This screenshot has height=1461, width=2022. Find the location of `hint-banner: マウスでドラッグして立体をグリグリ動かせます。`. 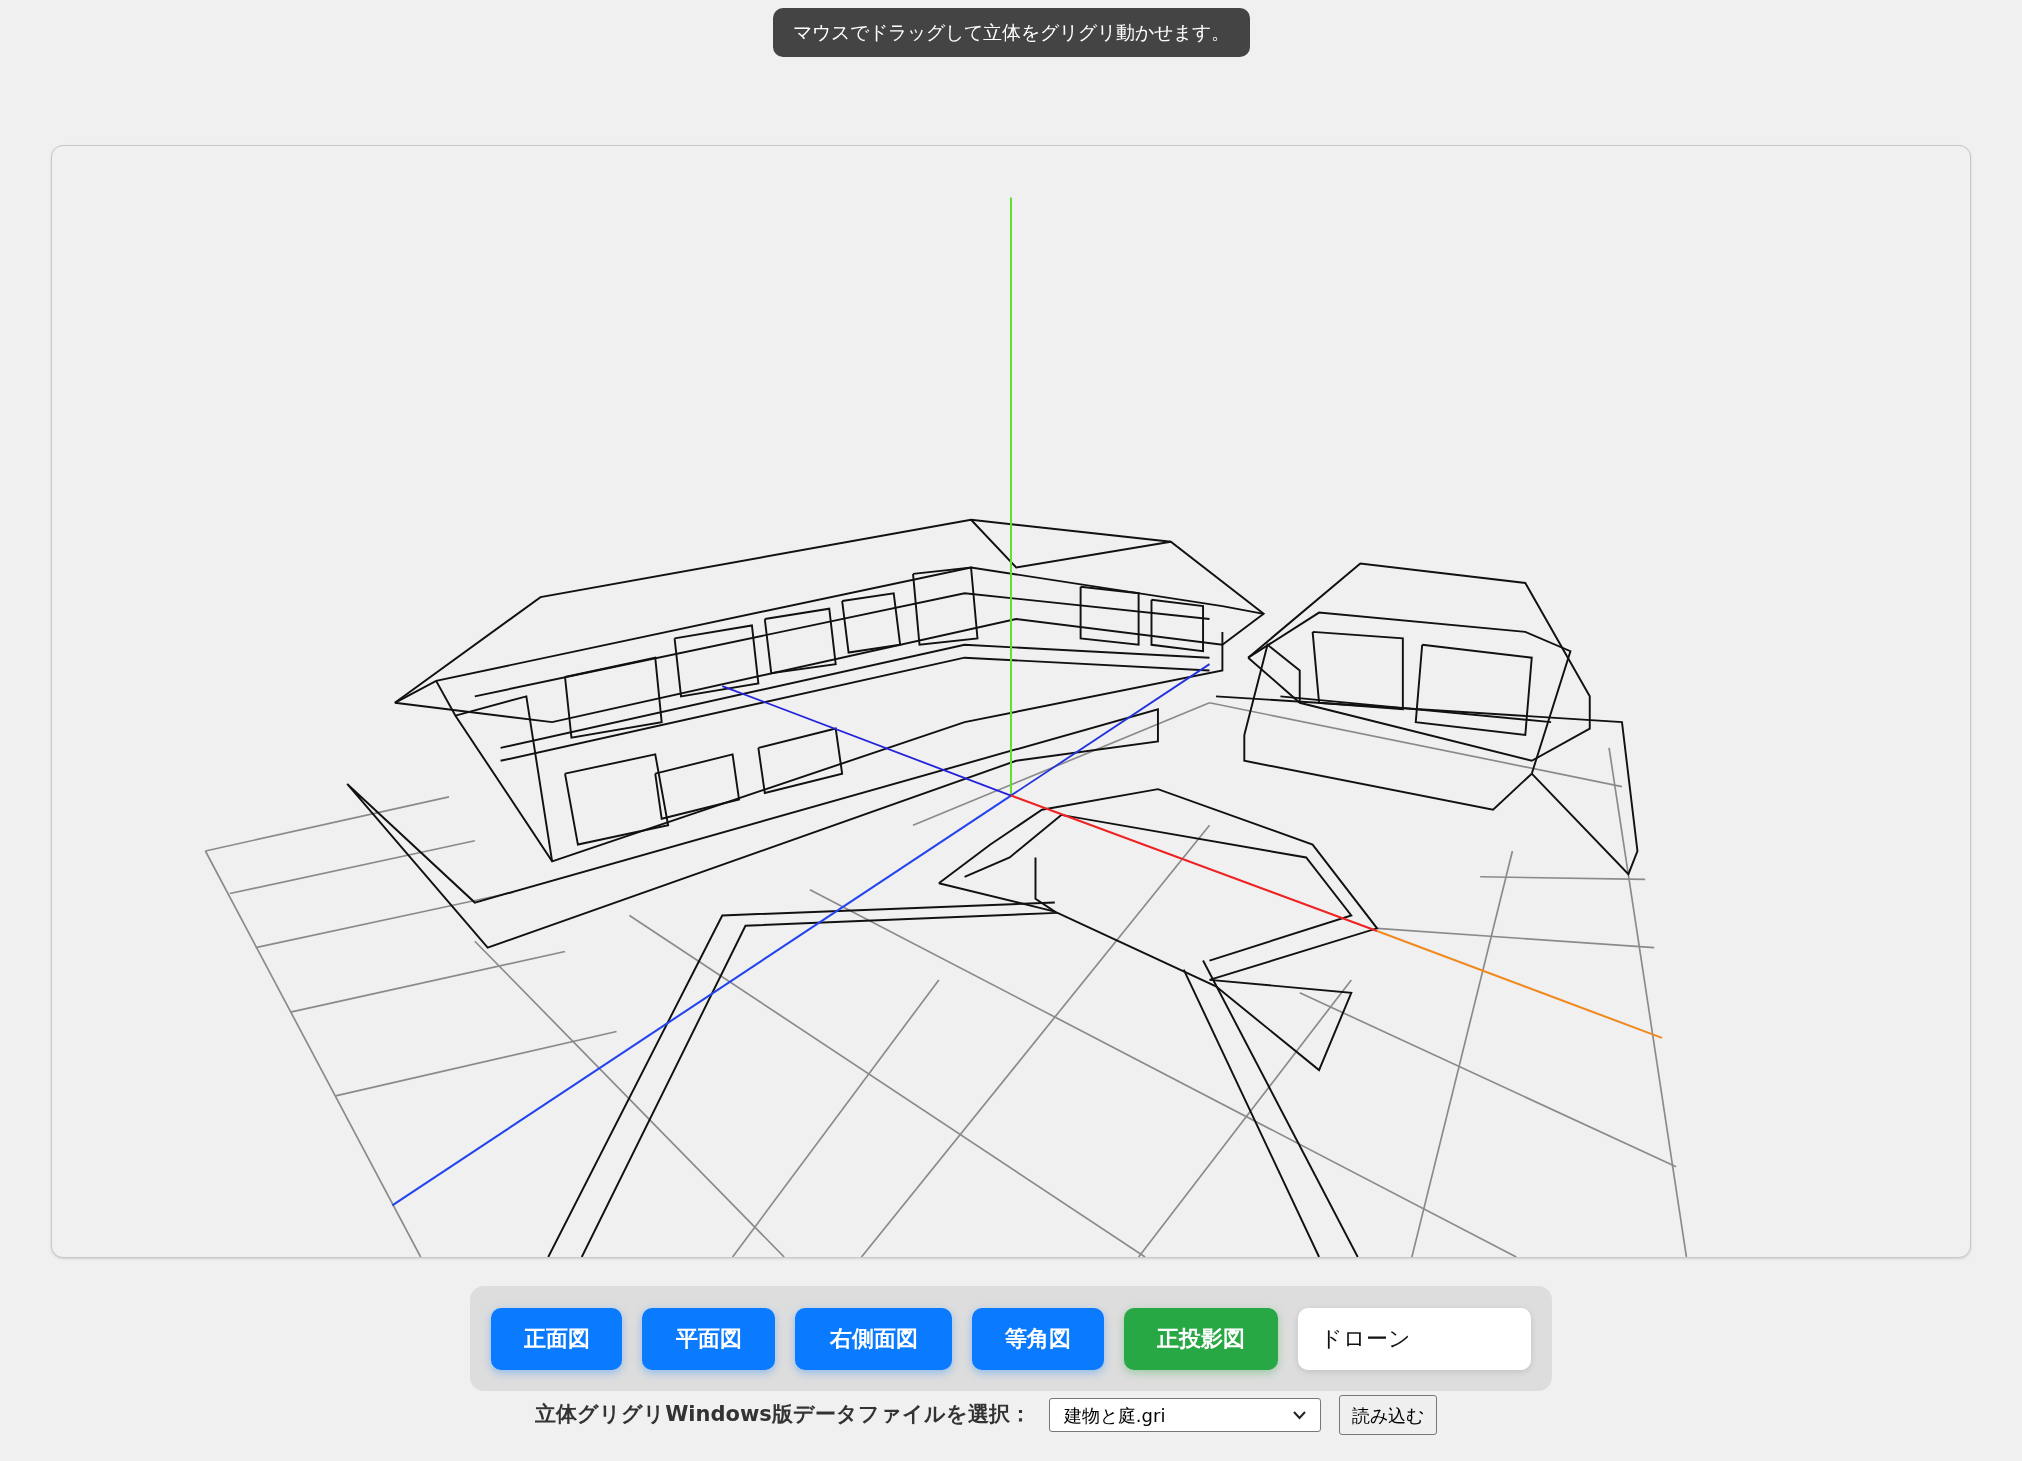

hint-banner: マウスでドラッグして立体をグリグリ動かせます。 is located at coordinates (1011, 32).